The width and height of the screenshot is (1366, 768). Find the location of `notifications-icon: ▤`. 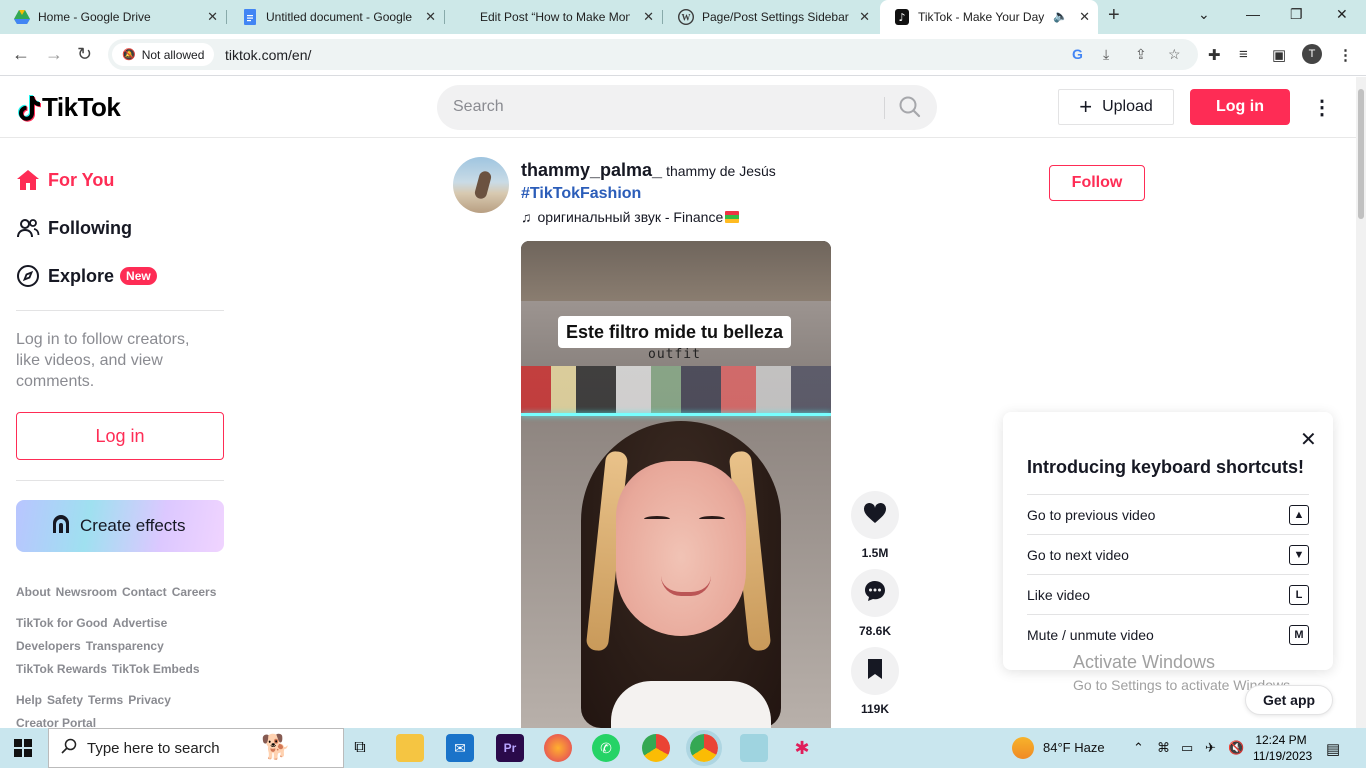

notifications-icon: ▤ is located at coordinates (1333, 749).